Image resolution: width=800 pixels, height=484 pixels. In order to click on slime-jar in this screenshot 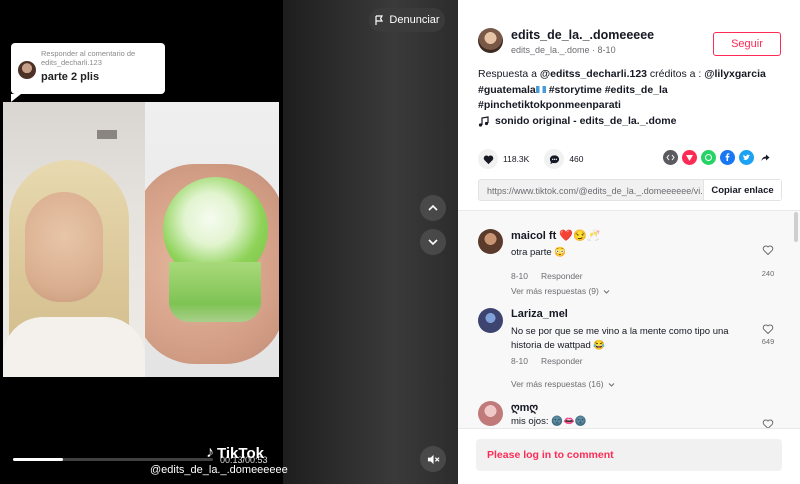, I will do `click(215, 292)`.